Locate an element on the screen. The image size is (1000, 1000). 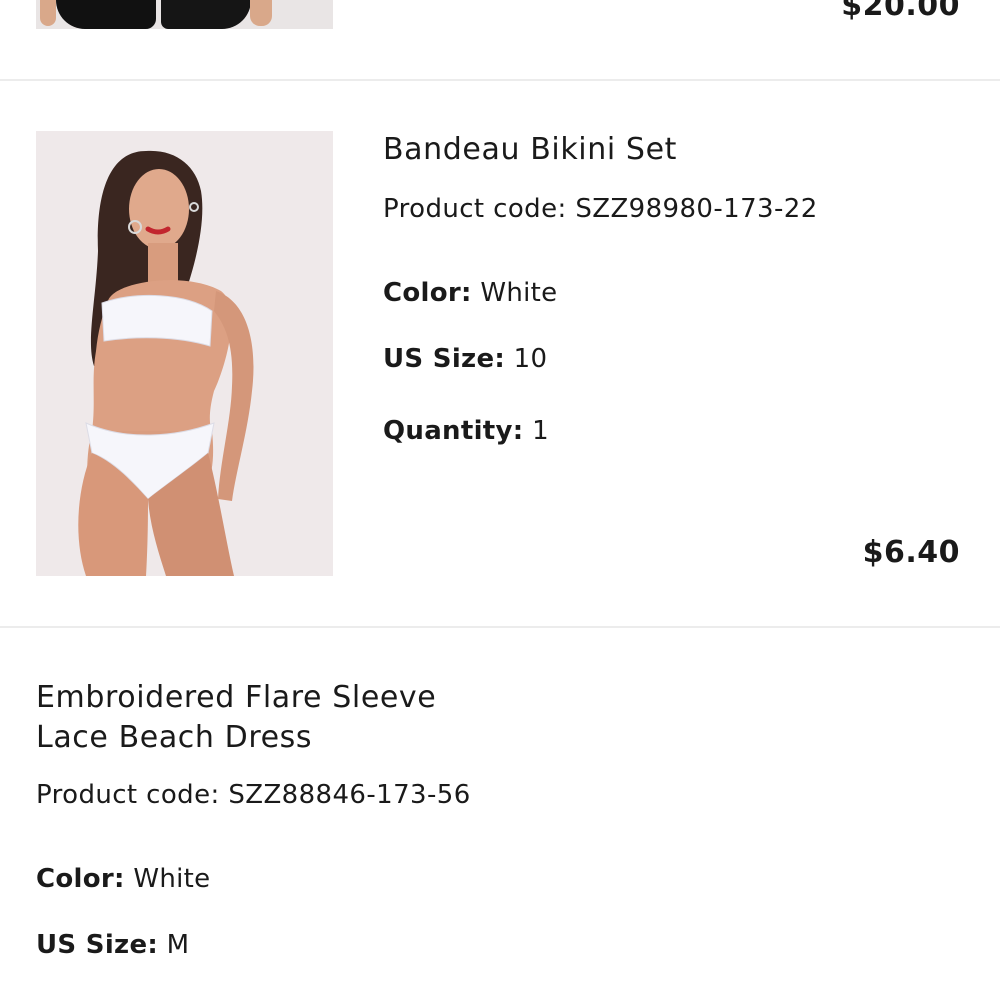
size-value: 10 is located at coordinates (530, 359).